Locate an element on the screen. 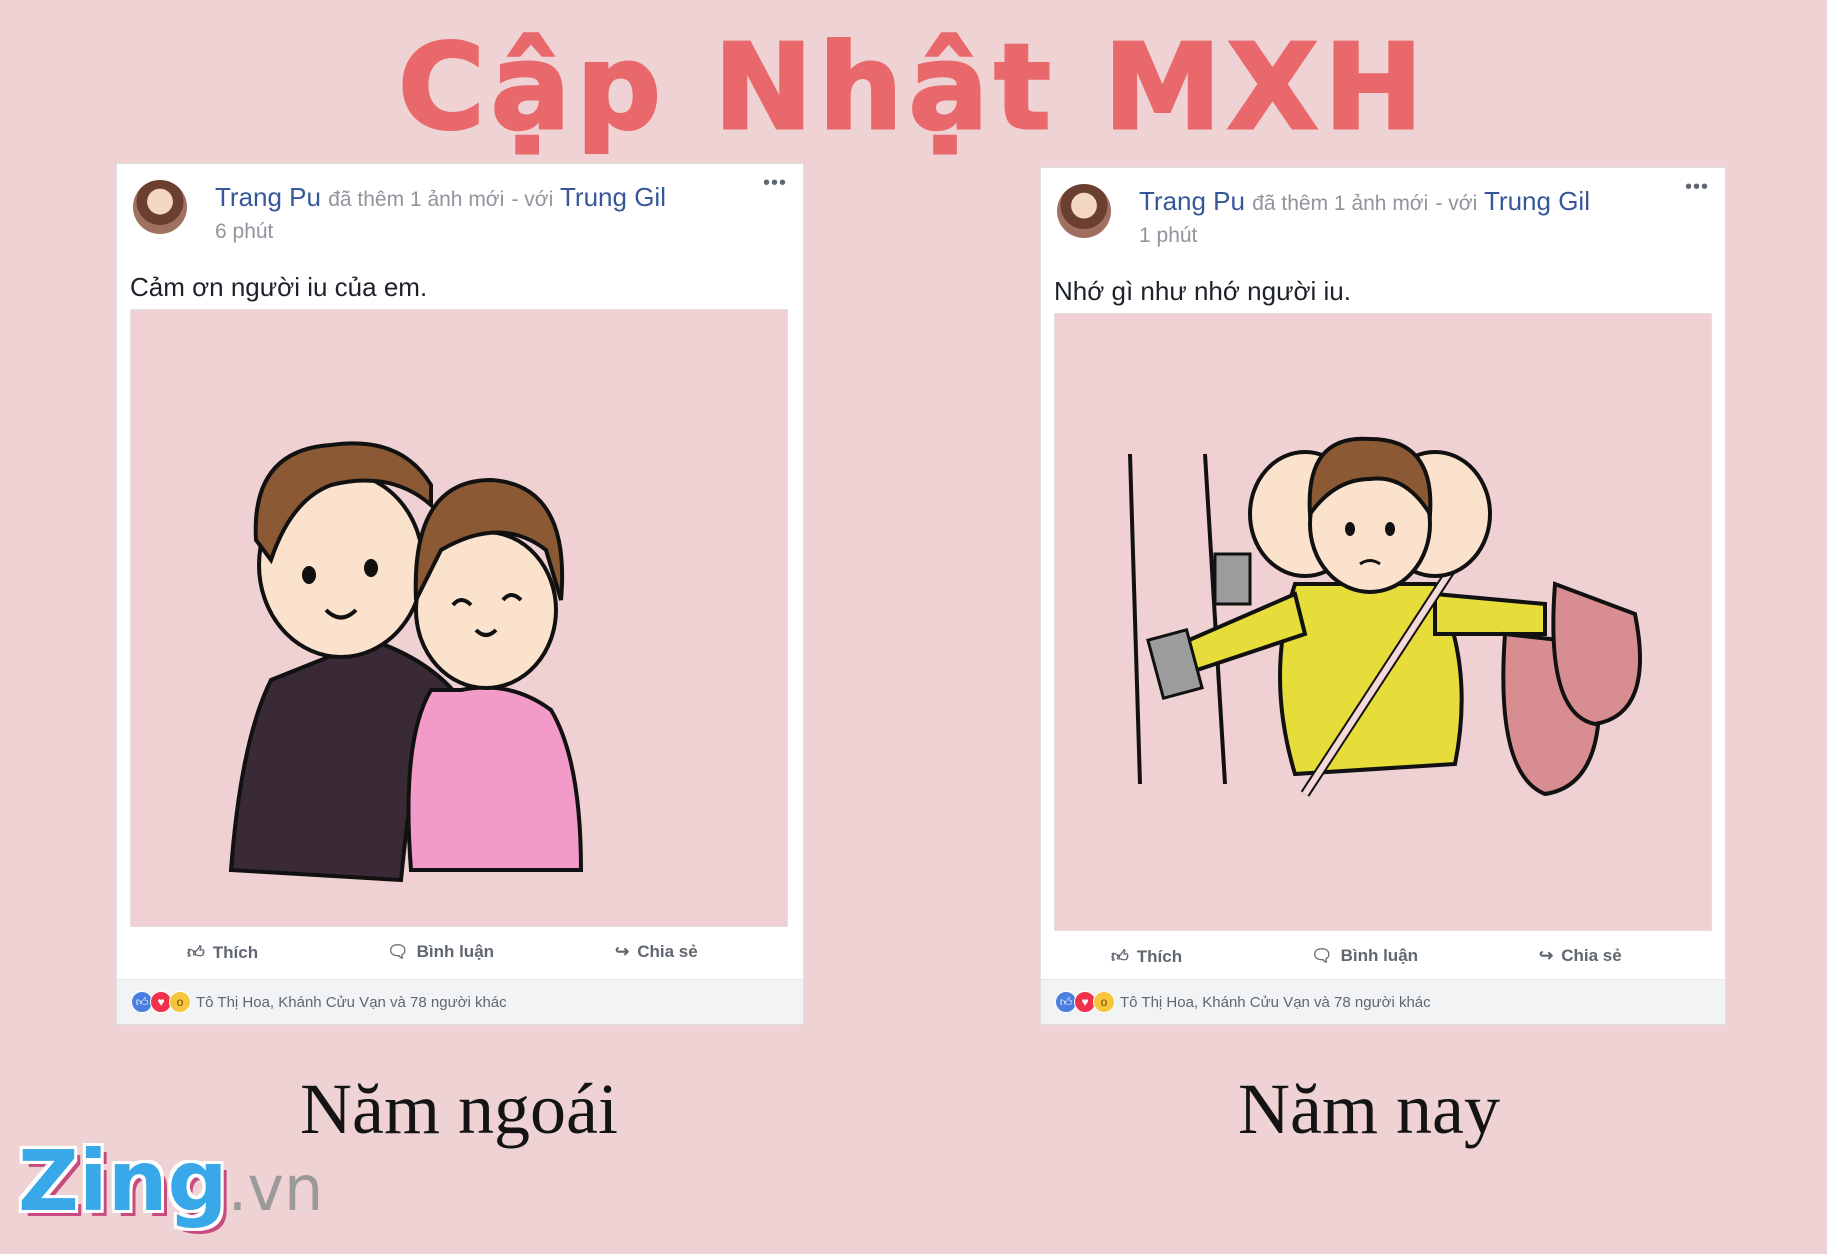  post-timestamp: 6 phút is located at coordinates (244, 232).